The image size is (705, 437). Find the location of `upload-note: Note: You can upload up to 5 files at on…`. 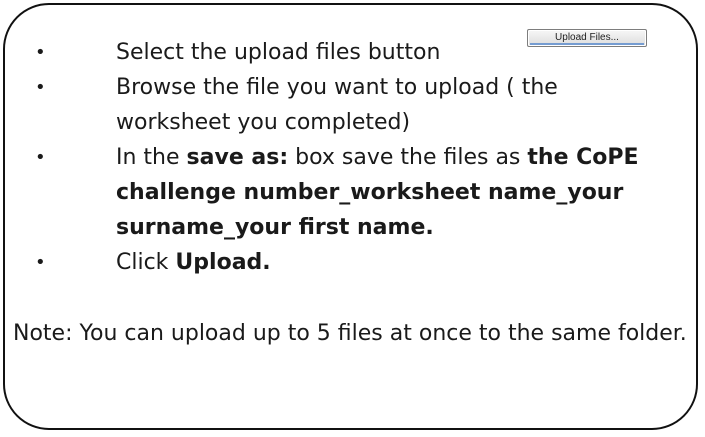

upload-note: Note: You can upload up to 5 files at on… is located at coordinates (350, 333).